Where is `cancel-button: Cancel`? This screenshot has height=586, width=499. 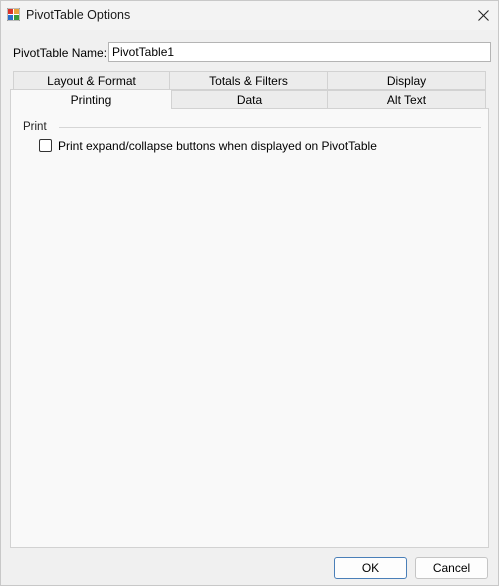 cancel-button: Cancel is located at coordinates (451, 568).